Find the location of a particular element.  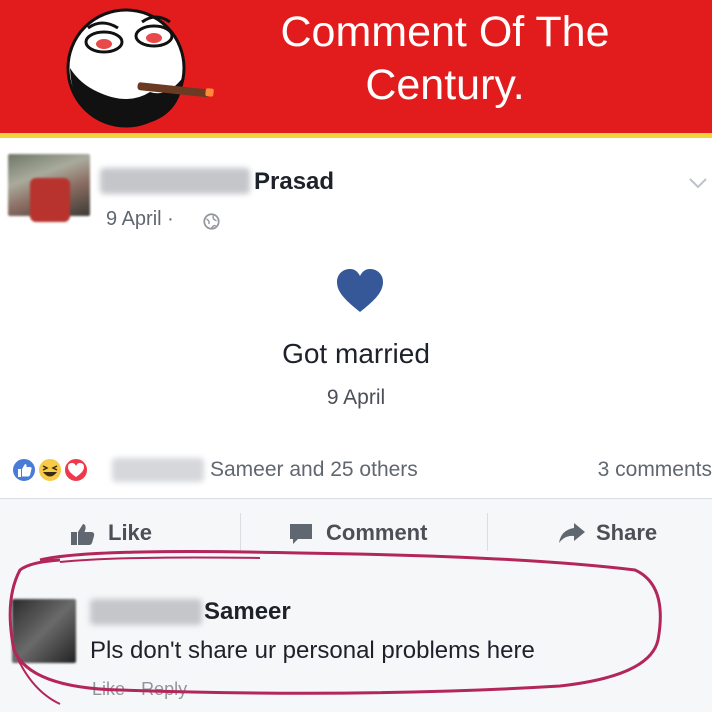

banner-title-line1: Comment Of The is located at coordinates (445, 32).